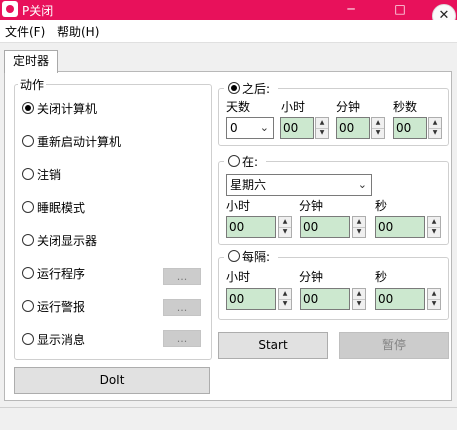 Image resolution: width=457 pixels, height=430 pixels. What do you see at coordinates (67, 109) in the screenshot?
I see `label-shutdown: 关闭计算机` at bounding box center [67, 109].